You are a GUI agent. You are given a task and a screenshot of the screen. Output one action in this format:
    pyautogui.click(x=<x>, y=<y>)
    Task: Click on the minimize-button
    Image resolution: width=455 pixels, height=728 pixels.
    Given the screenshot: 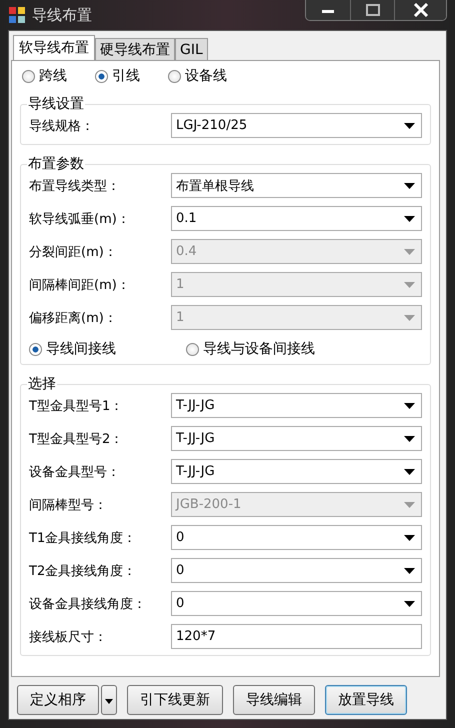 What is the action you would take?
    pyautogui.click(x=328, y=10)
    